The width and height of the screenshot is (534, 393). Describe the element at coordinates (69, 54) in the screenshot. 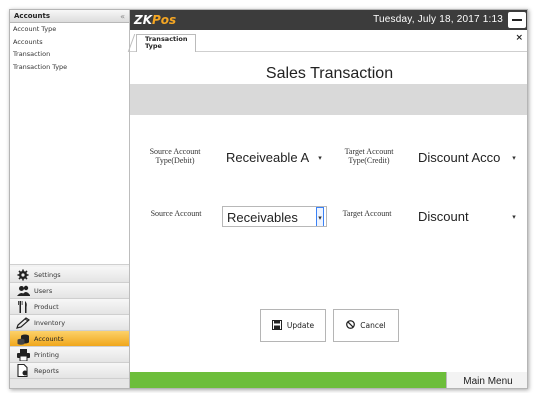

I see `submenu-transaction: Transaction` at that location.